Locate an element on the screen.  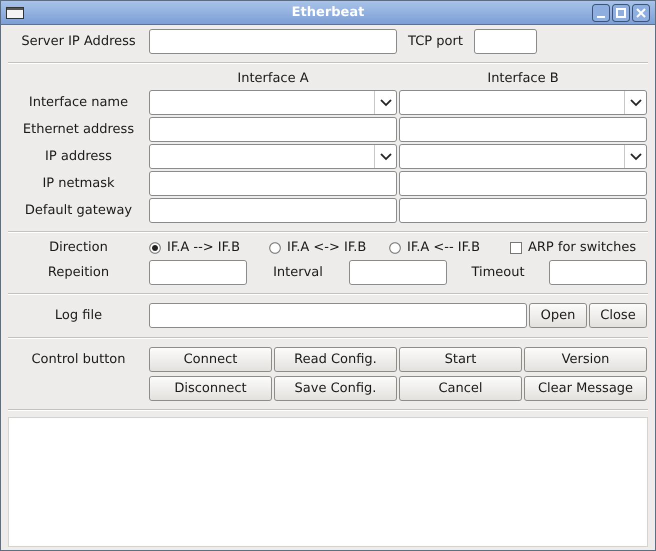
button: Start is located at coordinates (460, 359).